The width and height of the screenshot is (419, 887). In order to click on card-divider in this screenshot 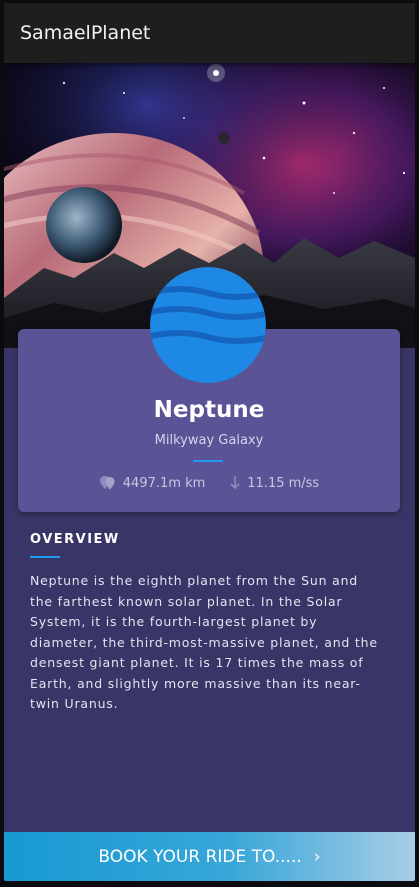, I will do `click(208, 461)`.